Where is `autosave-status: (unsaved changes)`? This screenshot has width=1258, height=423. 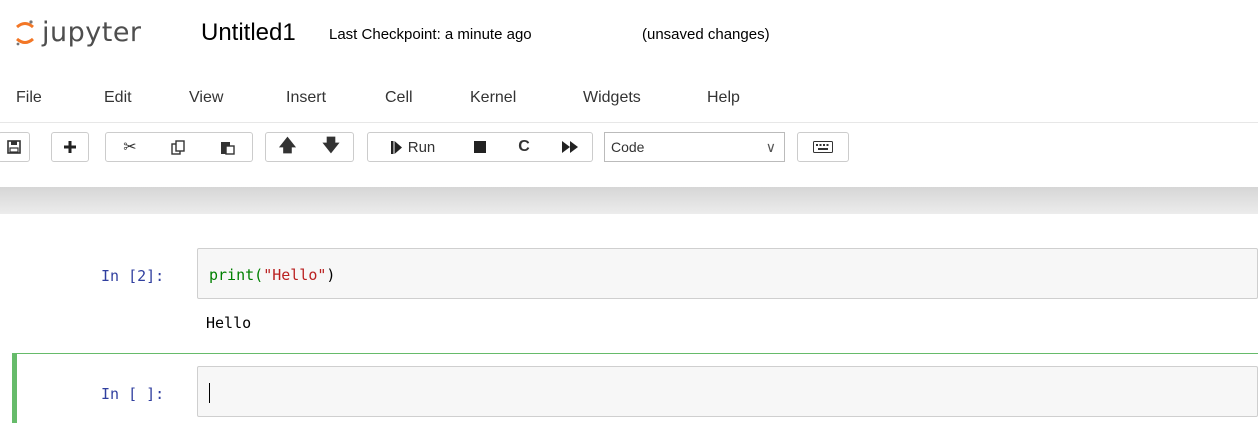 autosave-status: (unsaved changes) is located at coordinates (706, 34).